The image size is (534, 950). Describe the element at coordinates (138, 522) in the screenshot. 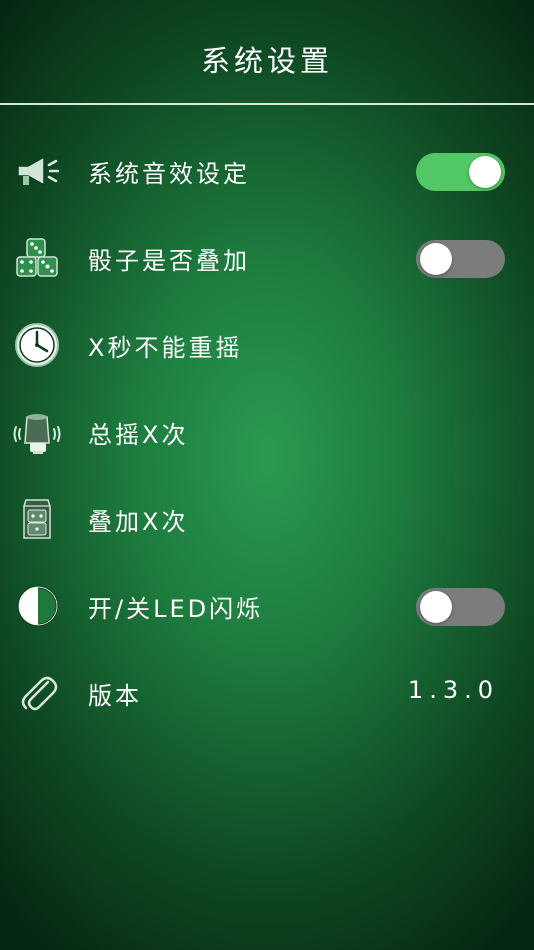

I see `setting-label-stack-count: 叠加X次` at that location.